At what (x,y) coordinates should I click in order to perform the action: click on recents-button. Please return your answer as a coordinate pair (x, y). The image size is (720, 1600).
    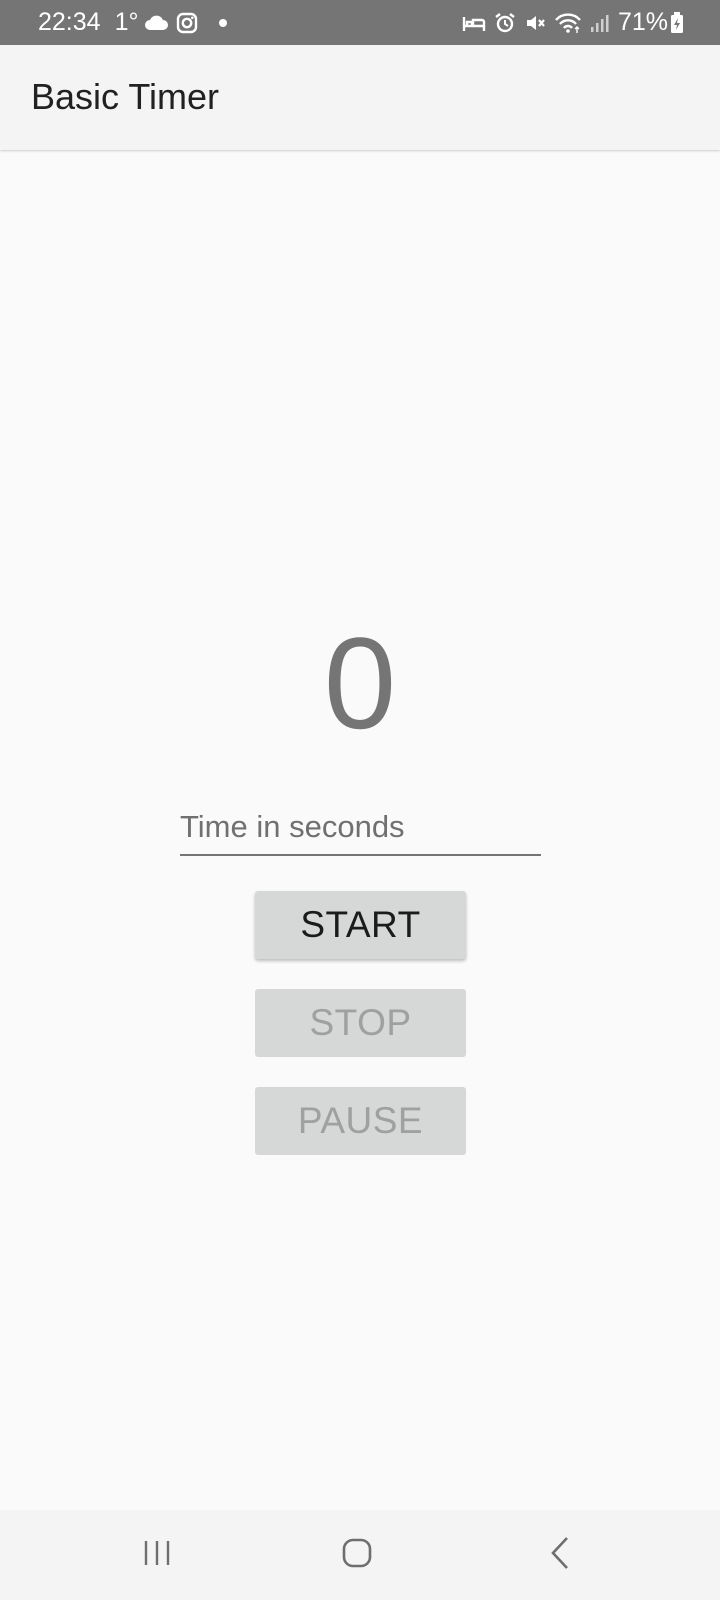
    Looking at the image, I should click on (157, 1555).